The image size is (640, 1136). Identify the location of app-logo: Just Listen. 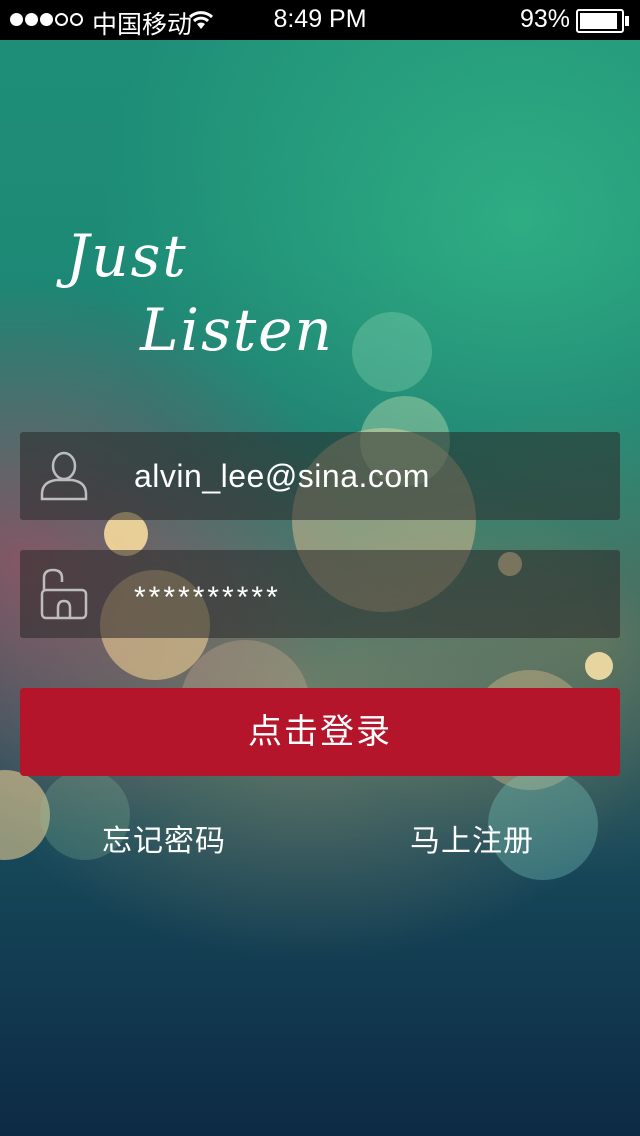
(204, 293).